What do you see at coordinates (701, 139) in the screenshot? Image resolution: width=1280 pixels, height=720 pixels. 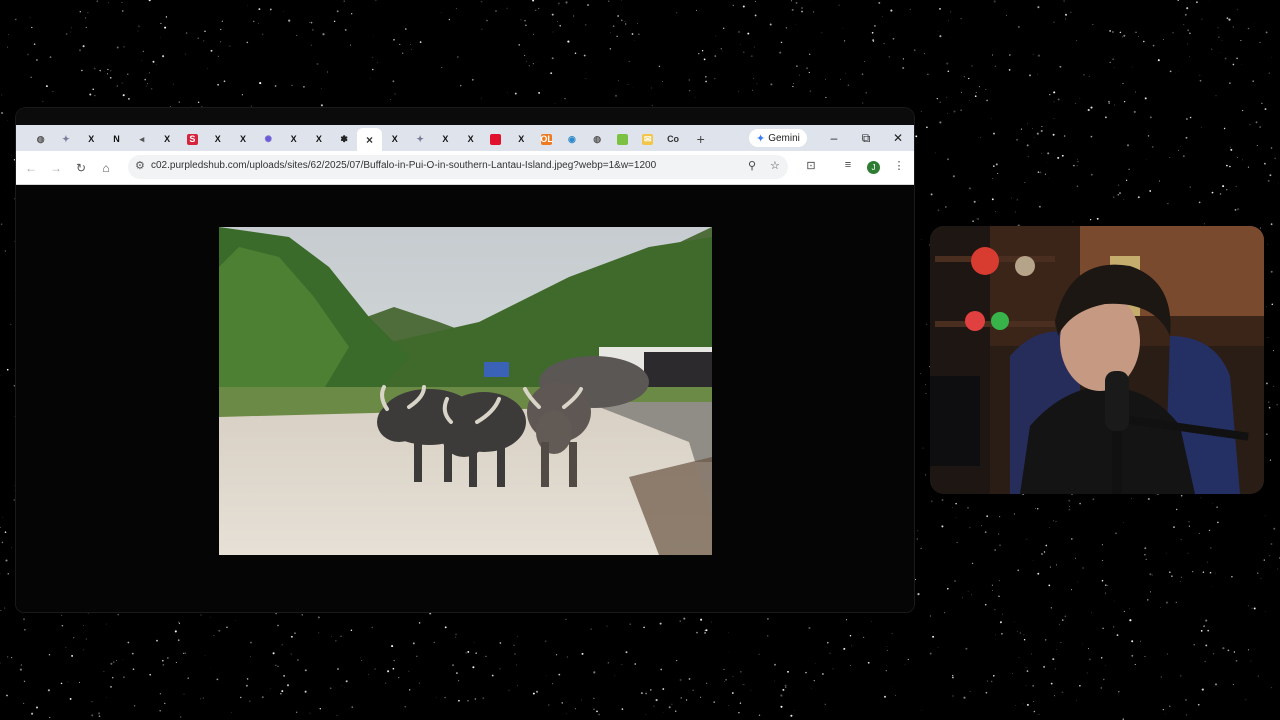 I see `new-tab-button: +` at bounding box center [701, 139].